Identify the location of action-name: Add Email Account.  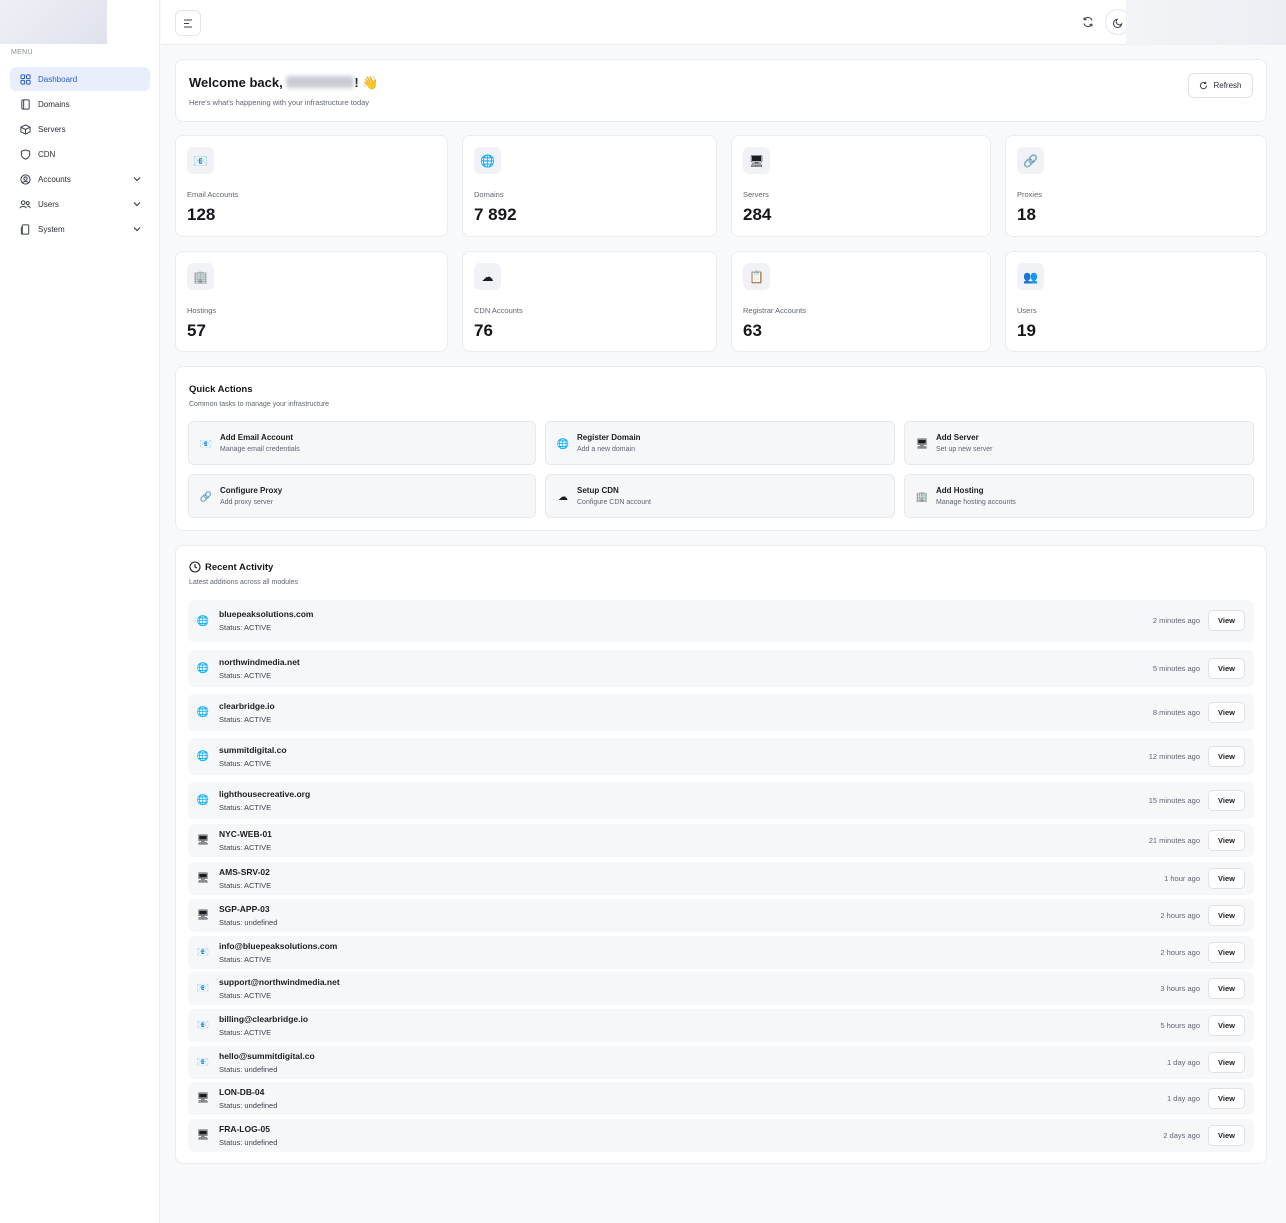
(257, 437).